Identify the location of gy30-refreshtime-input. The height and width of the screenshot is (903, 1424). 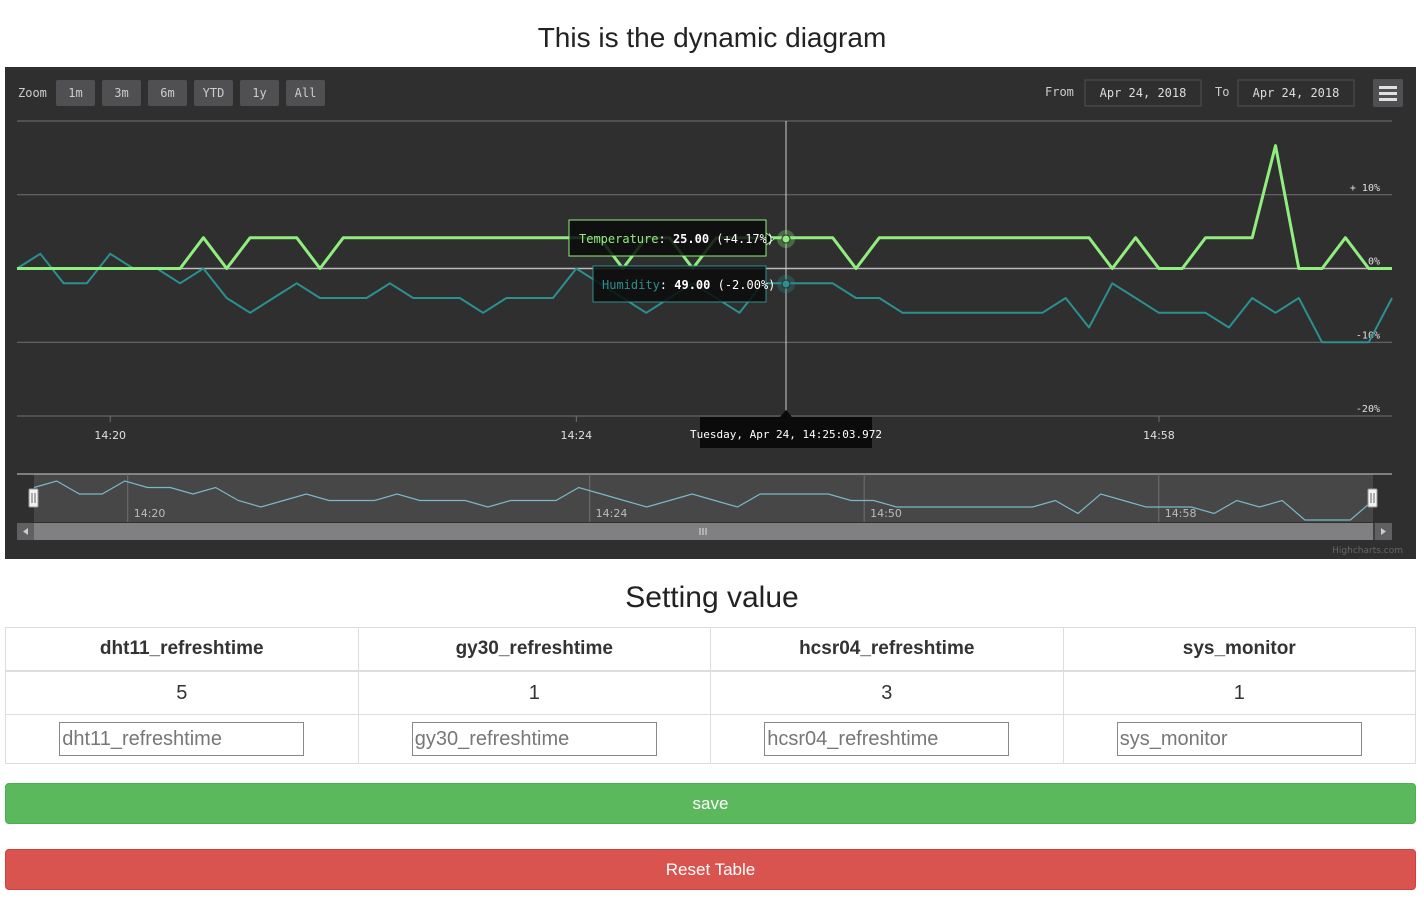
(534, 739).